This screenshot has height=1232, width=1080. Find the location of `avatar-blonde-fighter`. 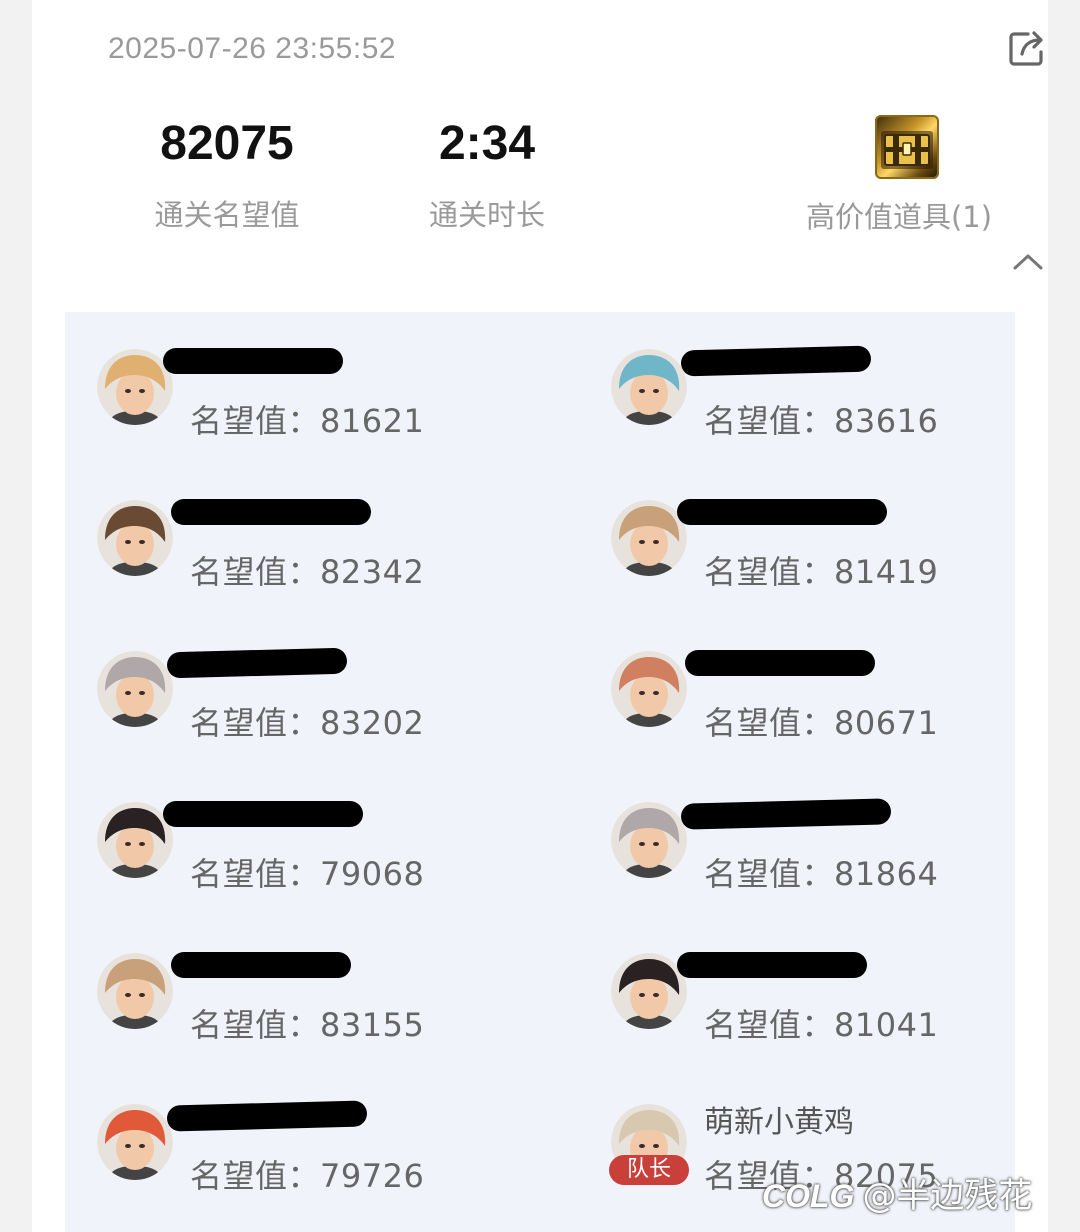

avatar-blonde-fighter is located at coordinates (135, 387).